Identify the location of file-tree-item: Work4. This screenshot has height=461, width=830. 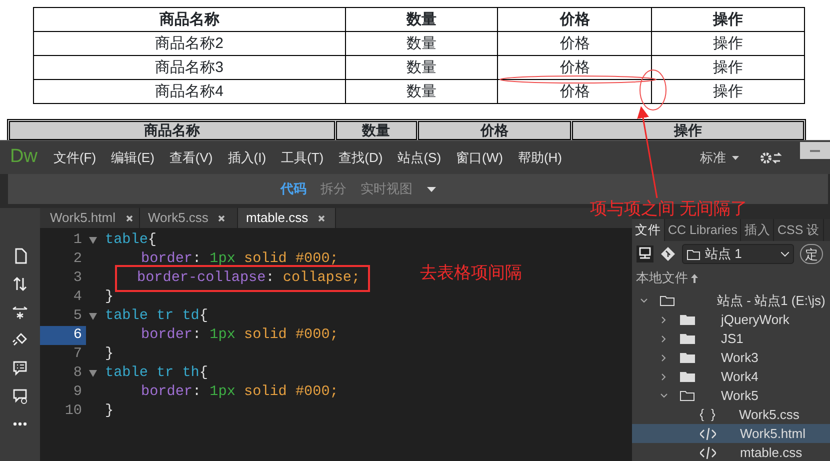
(731, 376).